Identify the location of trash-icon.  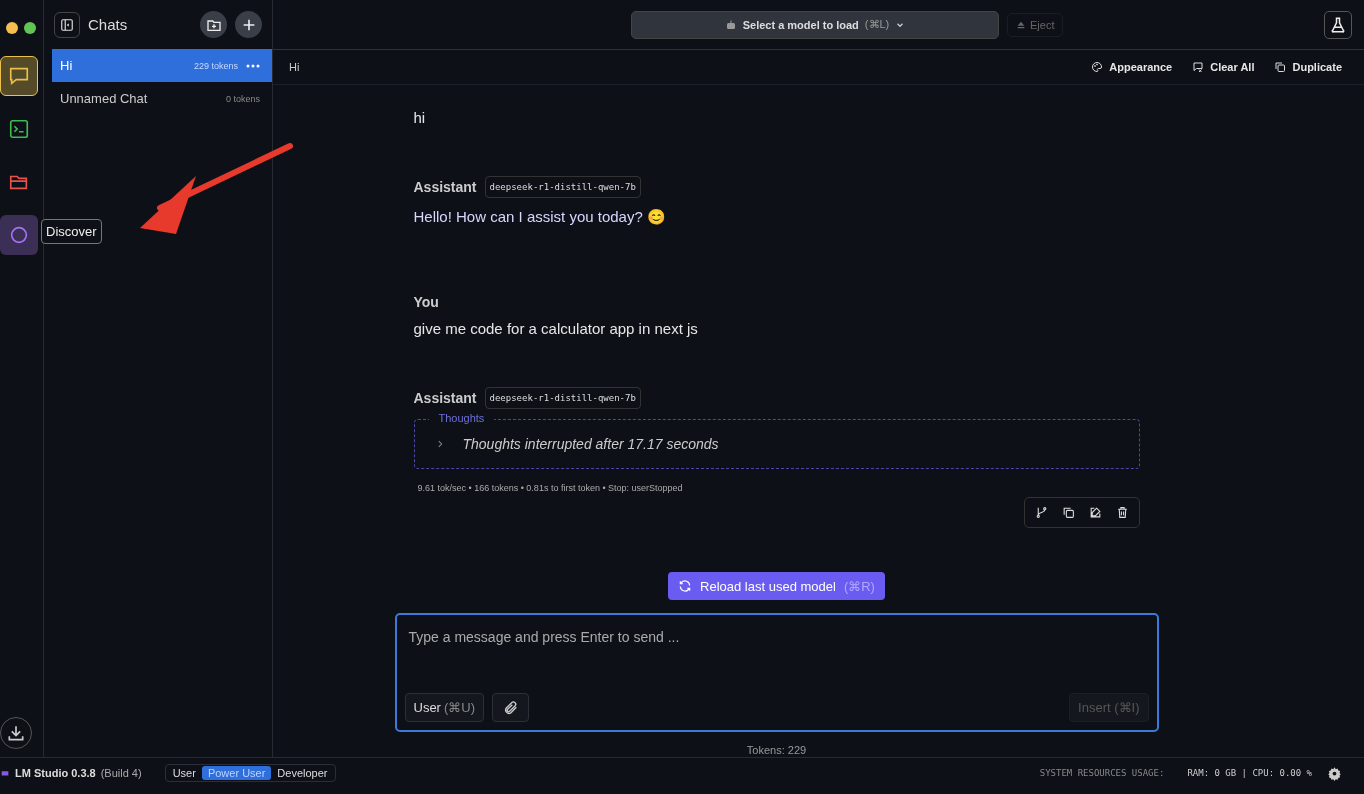
(1122, 512).